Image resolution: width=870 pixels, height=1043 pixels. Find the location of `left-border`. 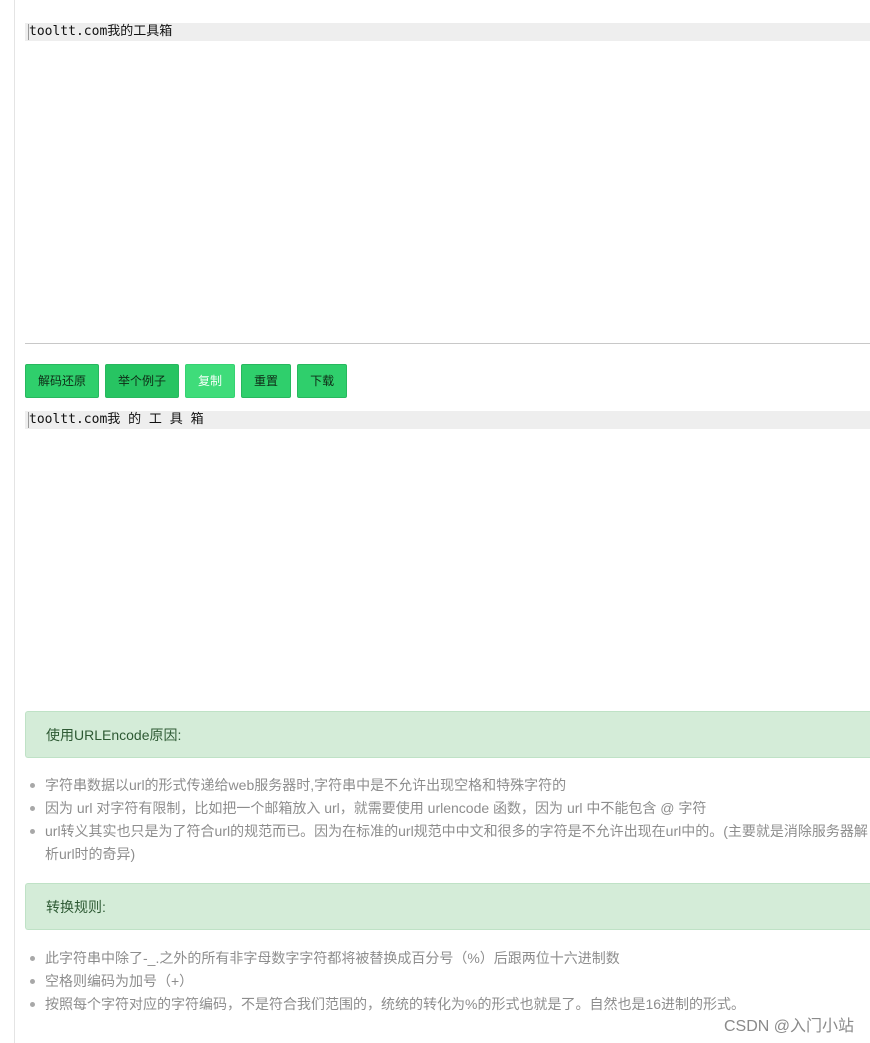

left-border is located at coordinates (14, 521).